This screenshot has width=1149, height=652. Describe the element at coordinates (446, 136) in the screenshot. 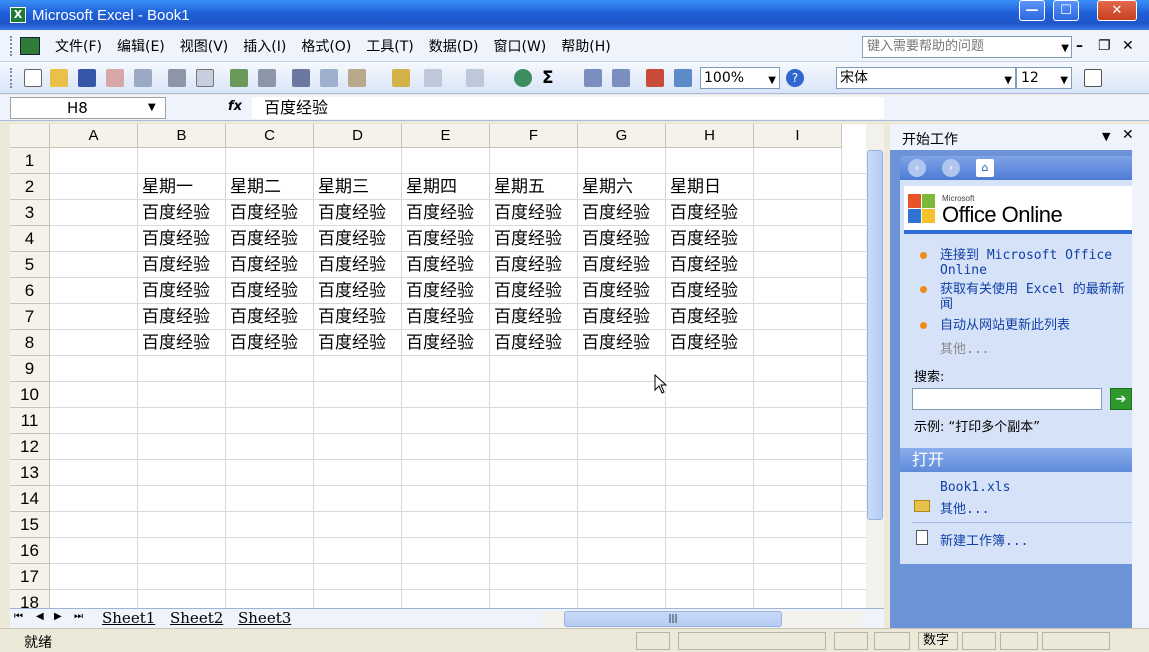

I see `column-header-e: E` at that location.